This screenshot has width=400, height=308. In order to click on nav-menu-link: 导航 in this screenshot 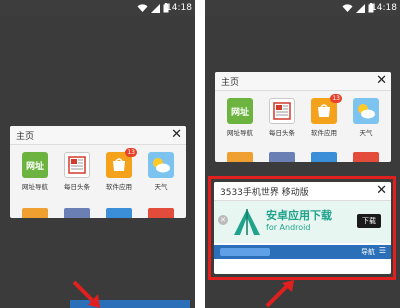, I will do `click(368, 252)`.